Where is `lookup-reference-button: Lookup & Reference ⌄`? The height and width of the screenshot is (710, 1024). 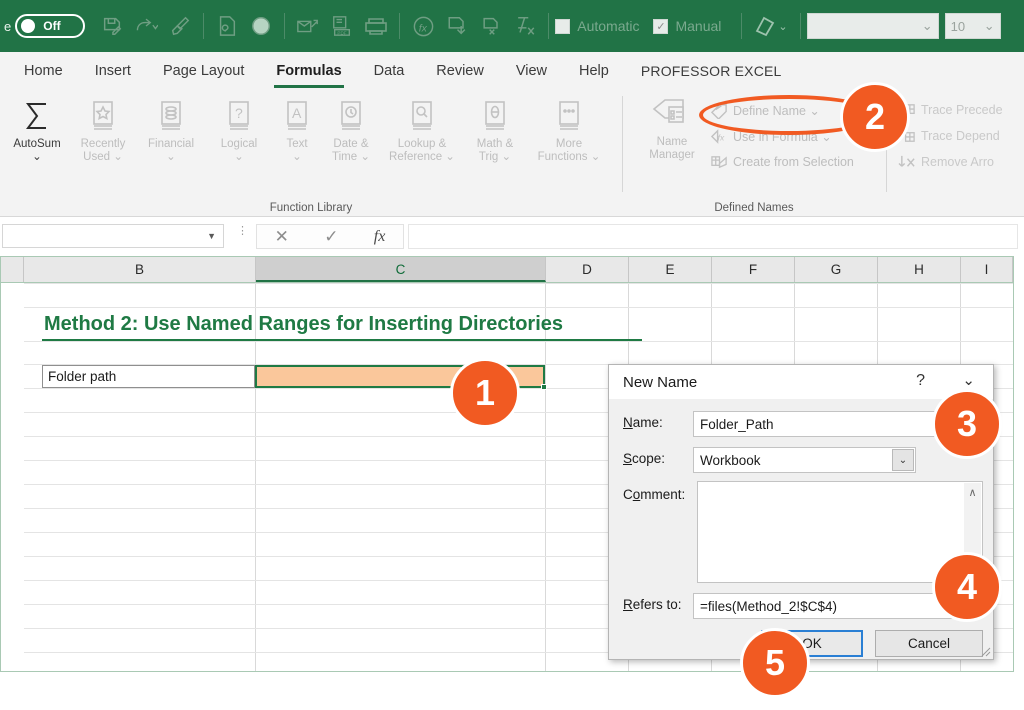 lookup-reference-button: Lookup & Reference ⌄ is located at coordinates (422, 129).